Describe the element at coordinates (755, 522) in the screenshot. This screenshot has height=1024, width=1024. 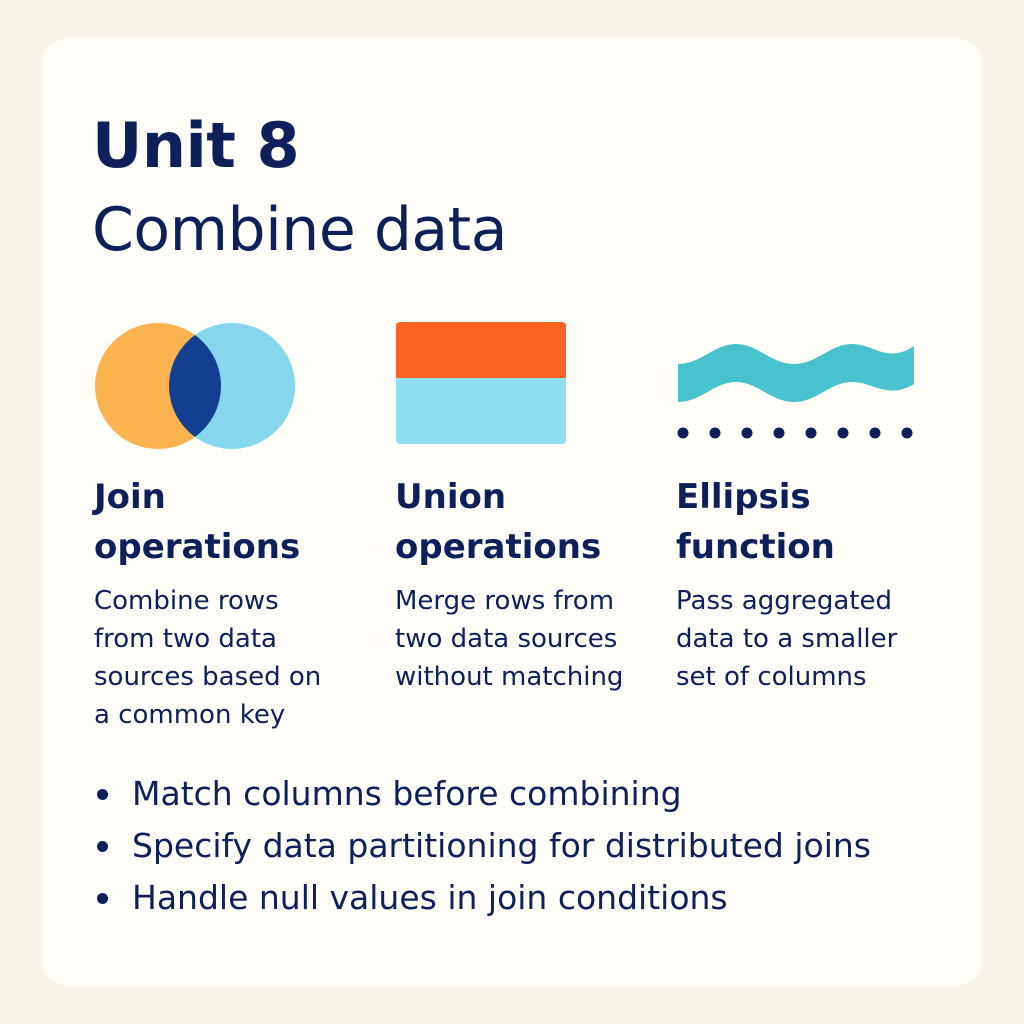
I see `ellipsis-function-title: Ellipsis function` at that location.